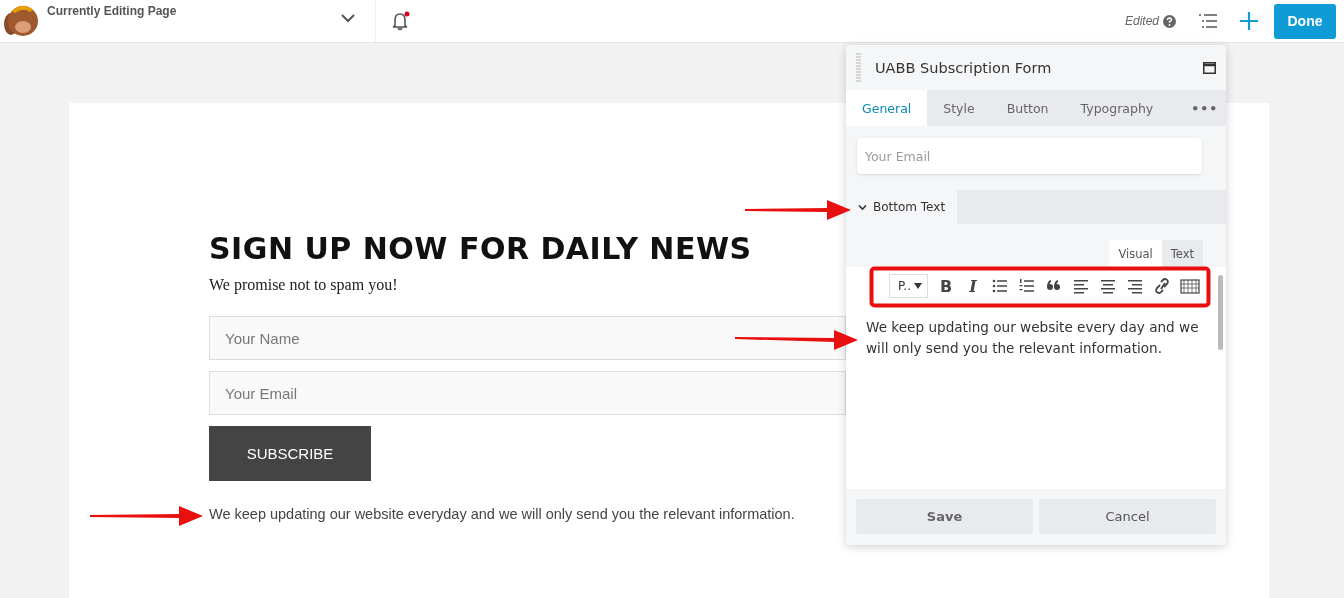 This screenshot has width=1344, height=598. I want to click on more-tab: •••, so click(1197, 108).